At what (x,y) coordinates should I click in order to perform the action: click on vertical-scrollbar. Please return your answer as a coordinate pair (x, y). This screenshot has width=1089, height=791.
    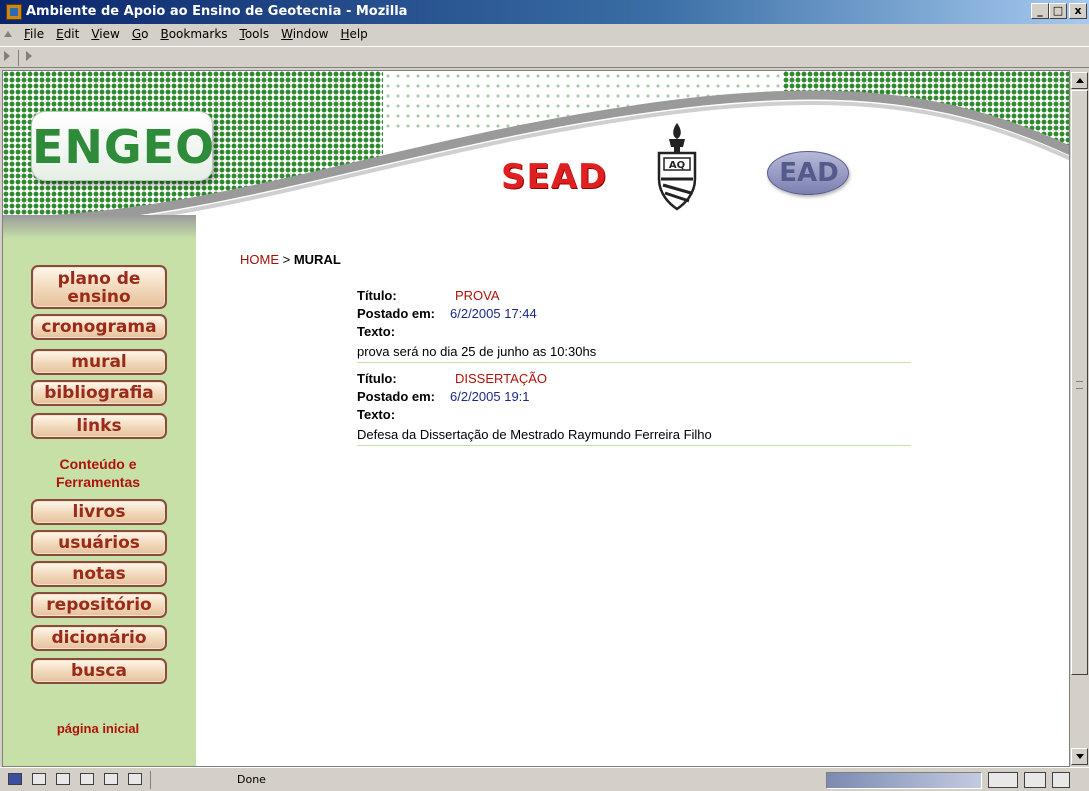
    Looking at the image, I should click on (1079, 418).